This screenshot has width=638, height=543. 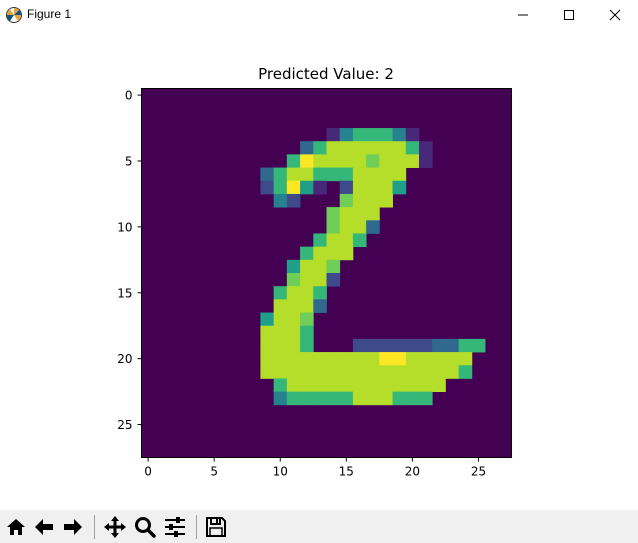 I want to click on y-tick-label: 0, so click(x=129, y=96).